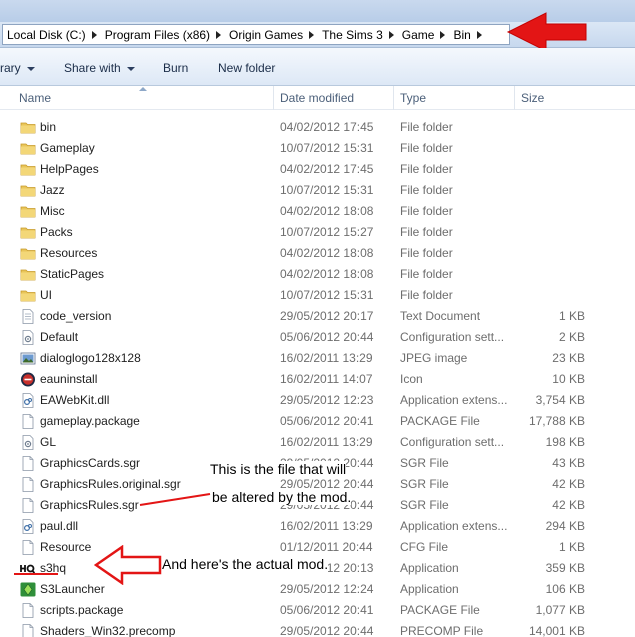 Image resolution: width=635 pixels, height=637 pixels. I want to click on file-date: 16/02/2011 14:07, so click(326, 379).